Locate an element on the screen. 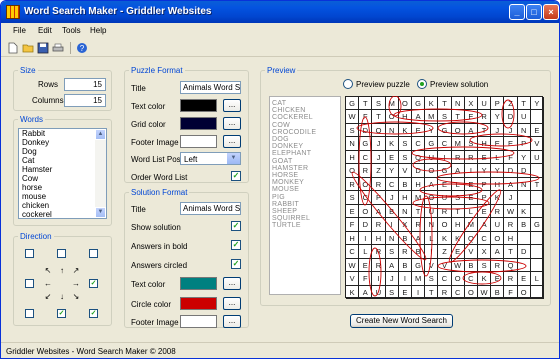 This screenshot has width=560, height=359. grid-cell: P is located at coordinates (485, 184).